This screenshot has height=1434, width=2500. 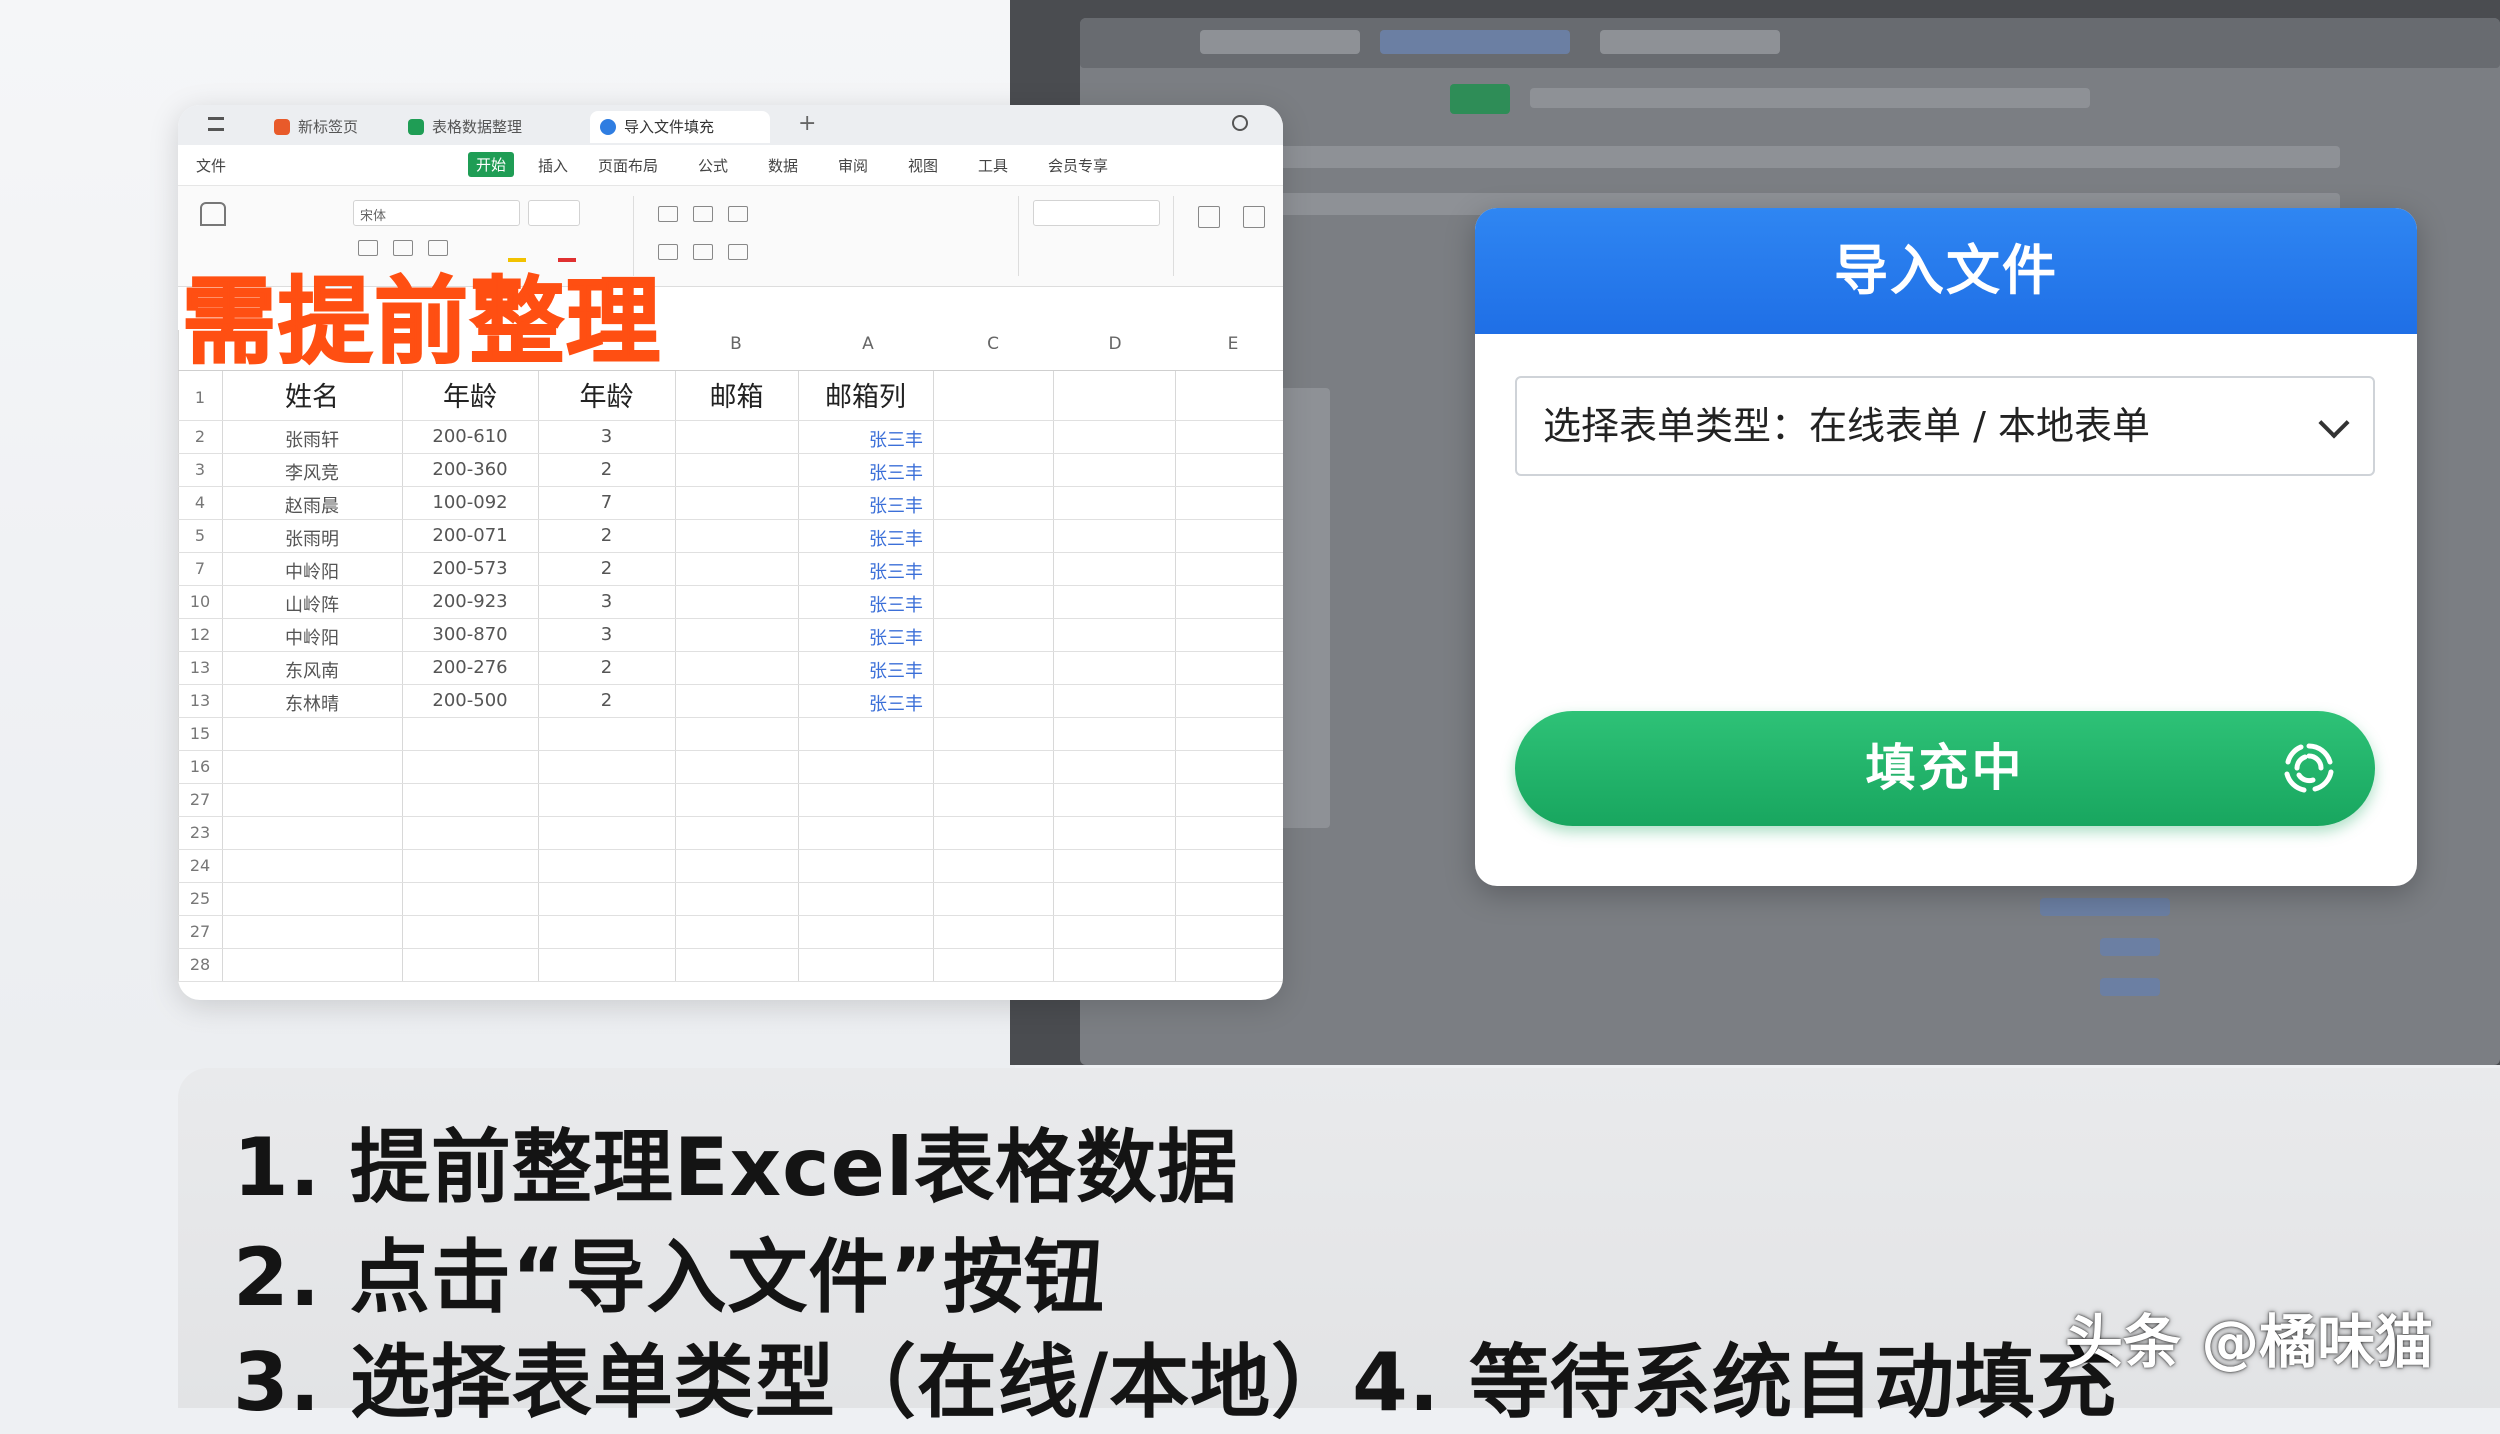 I want to click on menu-file: 文件, so click(x=211, y=165).